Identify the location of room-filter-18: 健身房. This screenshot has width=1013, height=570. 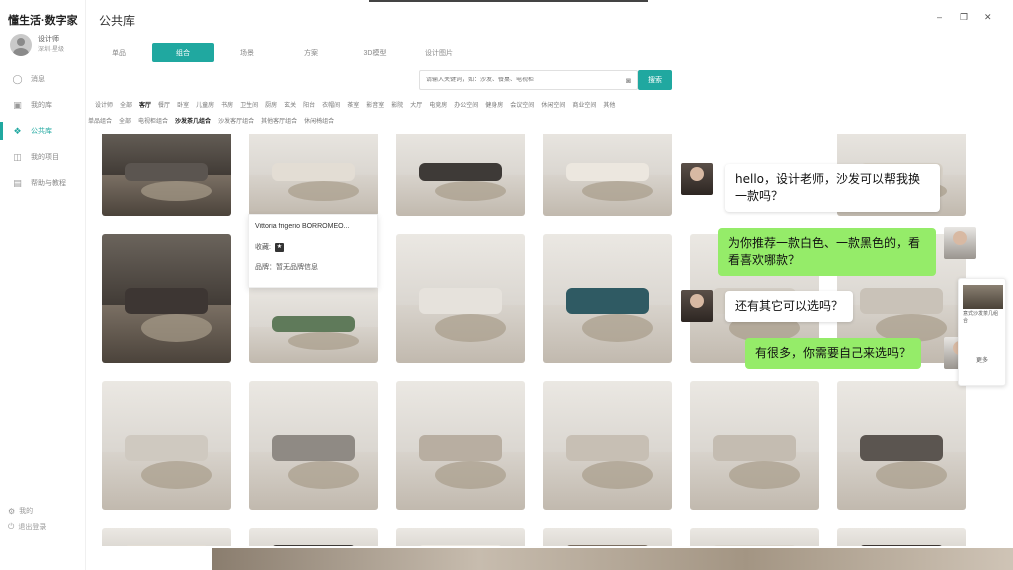
(494, 104).